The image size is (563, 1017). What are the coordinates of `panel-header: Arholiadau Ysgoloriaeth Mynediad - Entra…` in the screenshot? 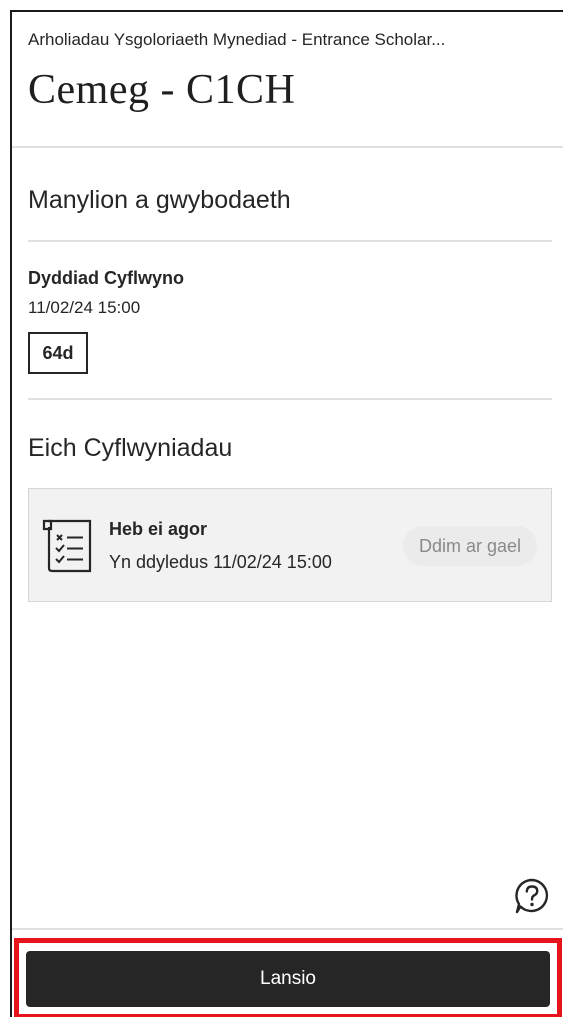 It's located at (287, 80).